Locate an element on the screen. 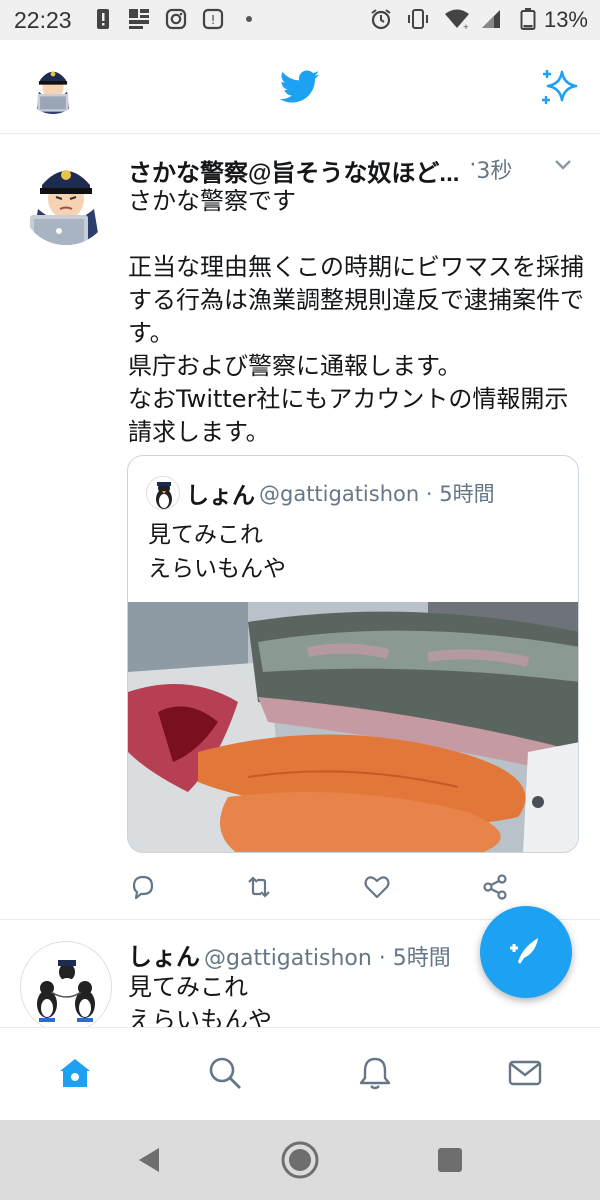 The width and height of the screenshot is (600, 1200). dot-icon is located at coordinates (249, 19).